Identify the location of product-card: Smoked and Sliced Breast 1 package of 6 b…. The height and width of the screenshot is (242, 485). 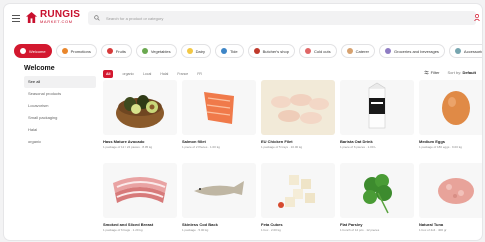
(140, 197).